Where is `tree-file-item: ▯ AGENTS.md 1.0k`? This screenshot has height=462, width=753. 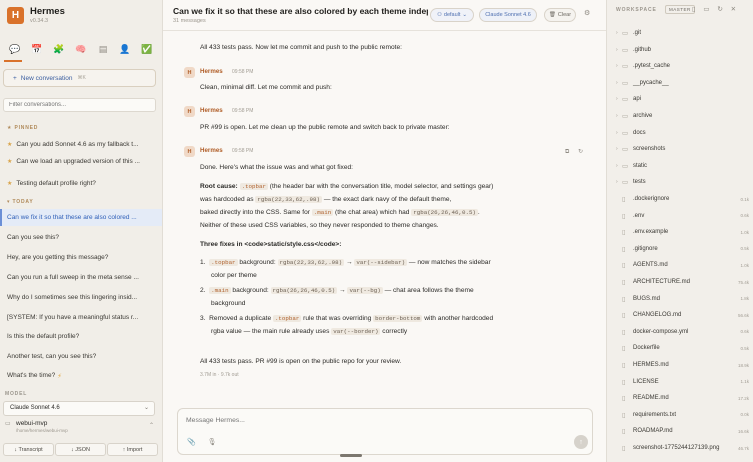
tree-file-item: ▯ AGENTS.md 1.0k is located at coordinates (680, 265).